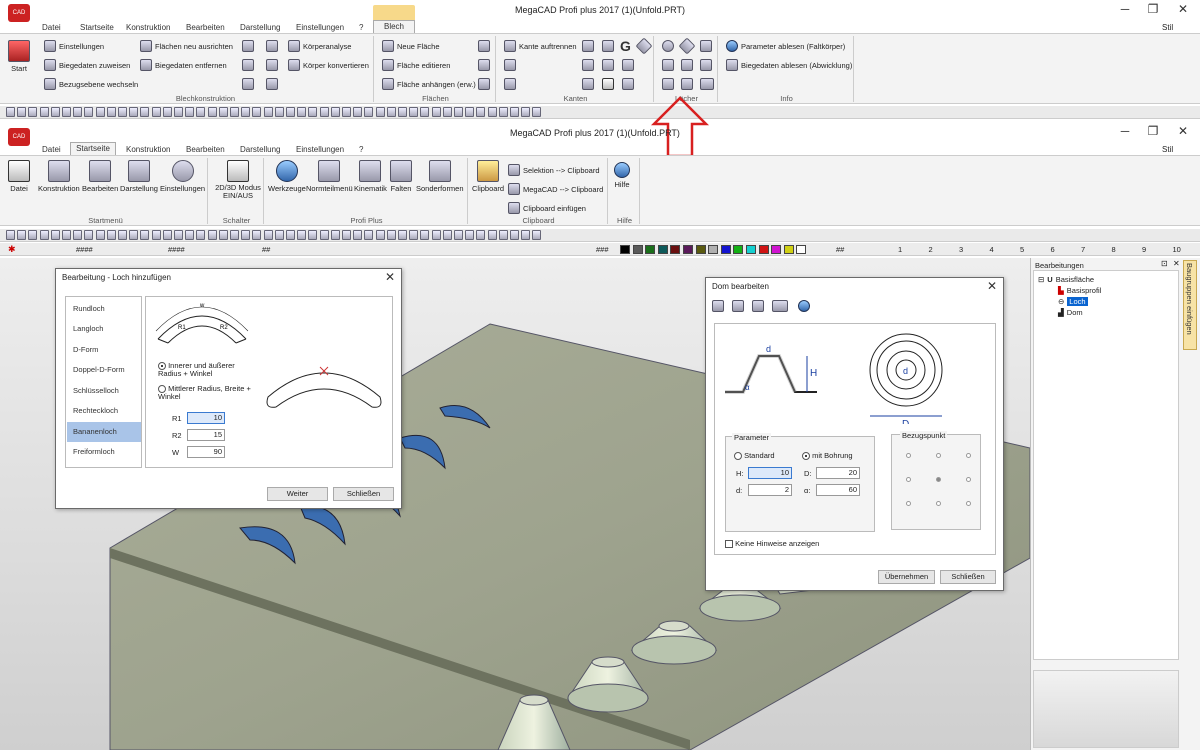 Image resolution: width=1200 pixels, height=750 pixels. I want to click on biegedaten-entfernen-button: Biegedaten entfernen, so click(183, 65).